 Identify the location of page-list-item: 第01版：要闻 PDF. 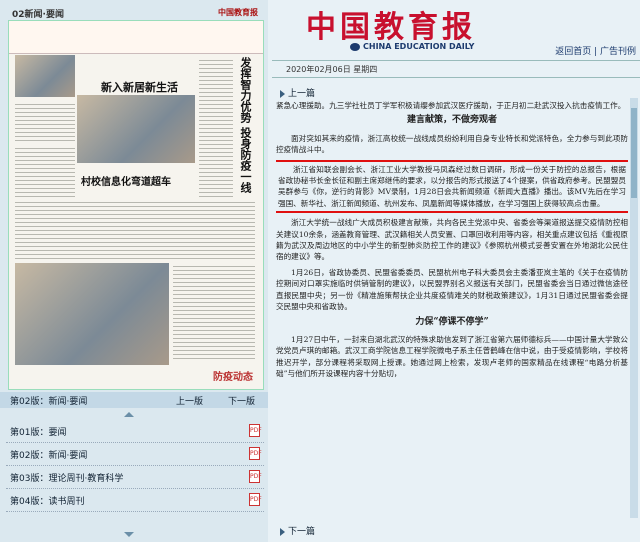
(135, 431).